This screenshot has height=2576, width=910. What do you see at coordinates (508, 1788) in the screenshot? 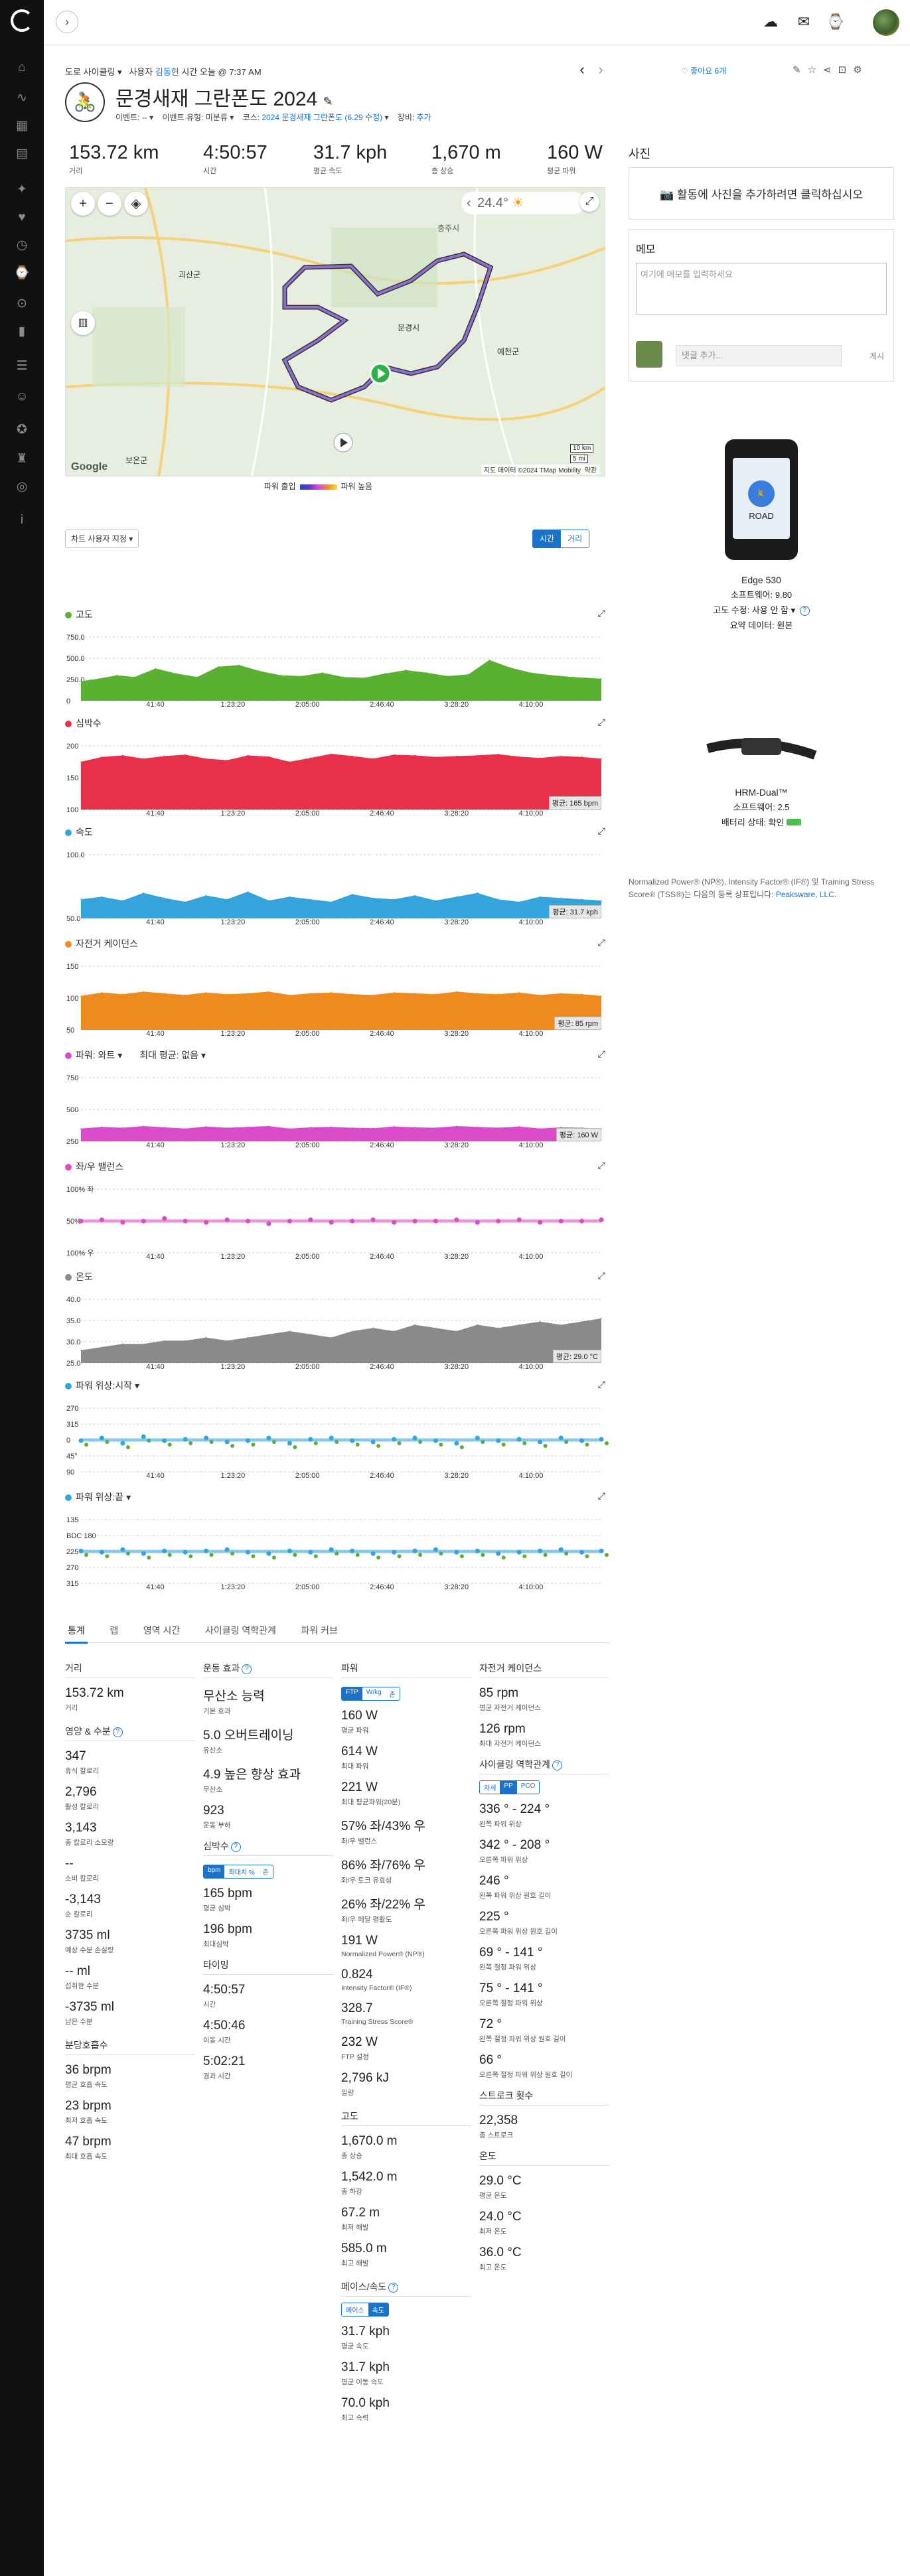
I see `toggle-option: PP` at bounding box center [508, 1788].